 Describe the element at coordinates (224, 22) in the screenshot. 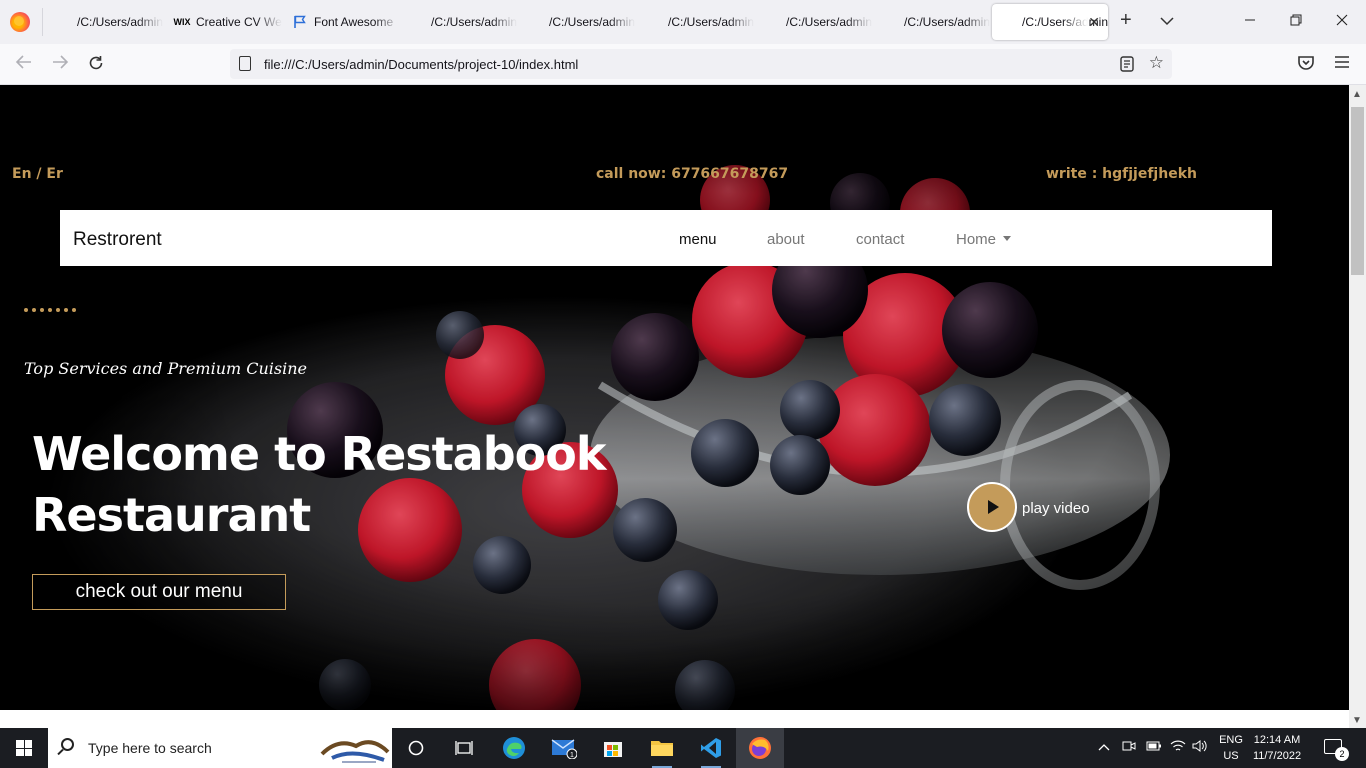

I see `tab-creative-cv: WIX Creative CV Website` at that location.